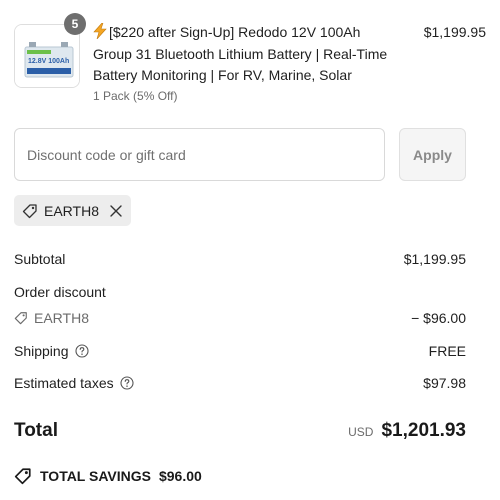  What do you see at coordinates (423, 430) in the screenshot?
I see `total-amount: $1,201.93` at bounding box center [423, 430].